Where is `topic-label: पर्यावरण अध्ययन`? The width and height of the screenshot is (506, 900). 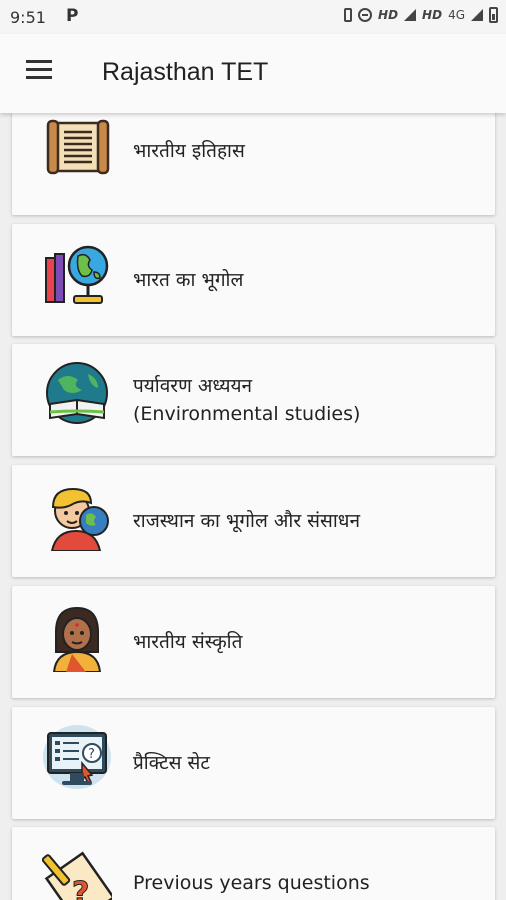
topic-label: पर्यावरण अध्ययन is located at coordinates (193, 386).